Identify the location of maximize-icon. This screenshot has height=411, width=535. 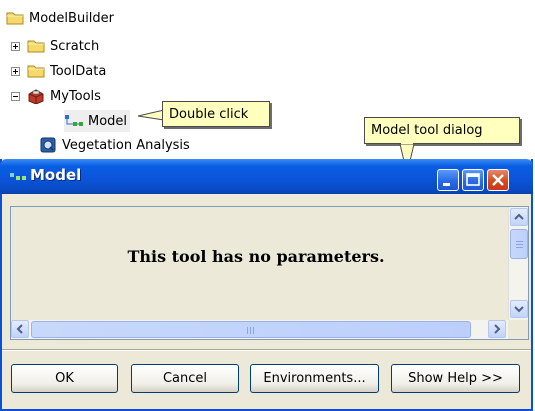
(473, 179).